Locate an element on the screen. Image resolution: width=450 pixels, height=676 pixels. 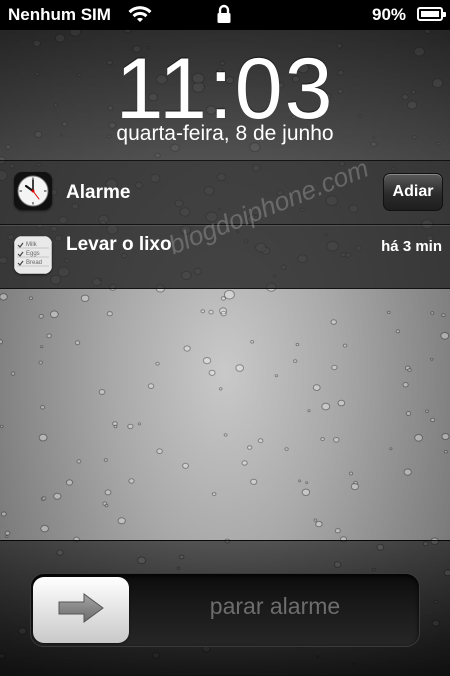
arrow-right-icon is located at coordinates (81, 610).